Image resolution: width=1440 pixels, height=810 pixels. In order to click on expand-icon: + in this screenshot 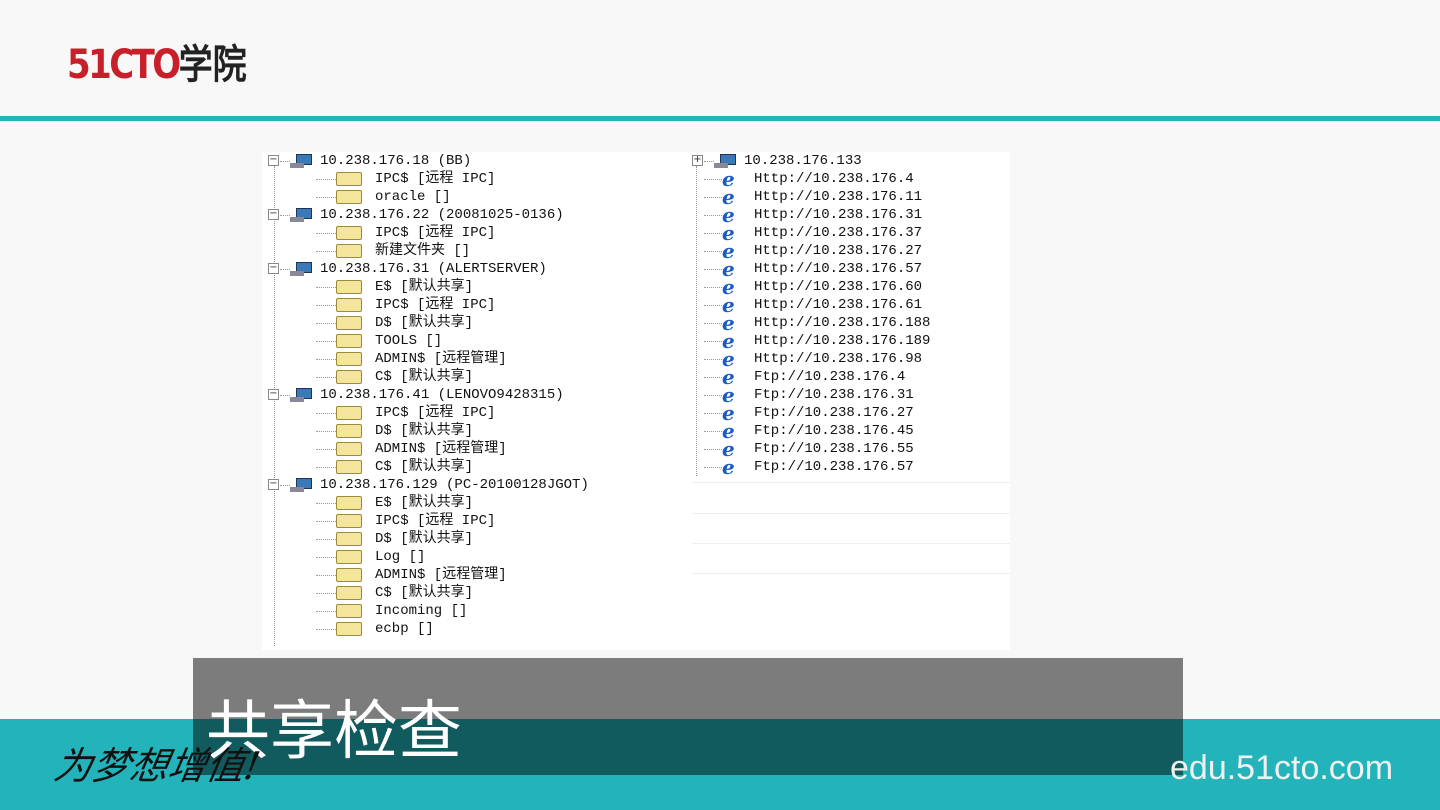, I will do `click(697, 160)`.